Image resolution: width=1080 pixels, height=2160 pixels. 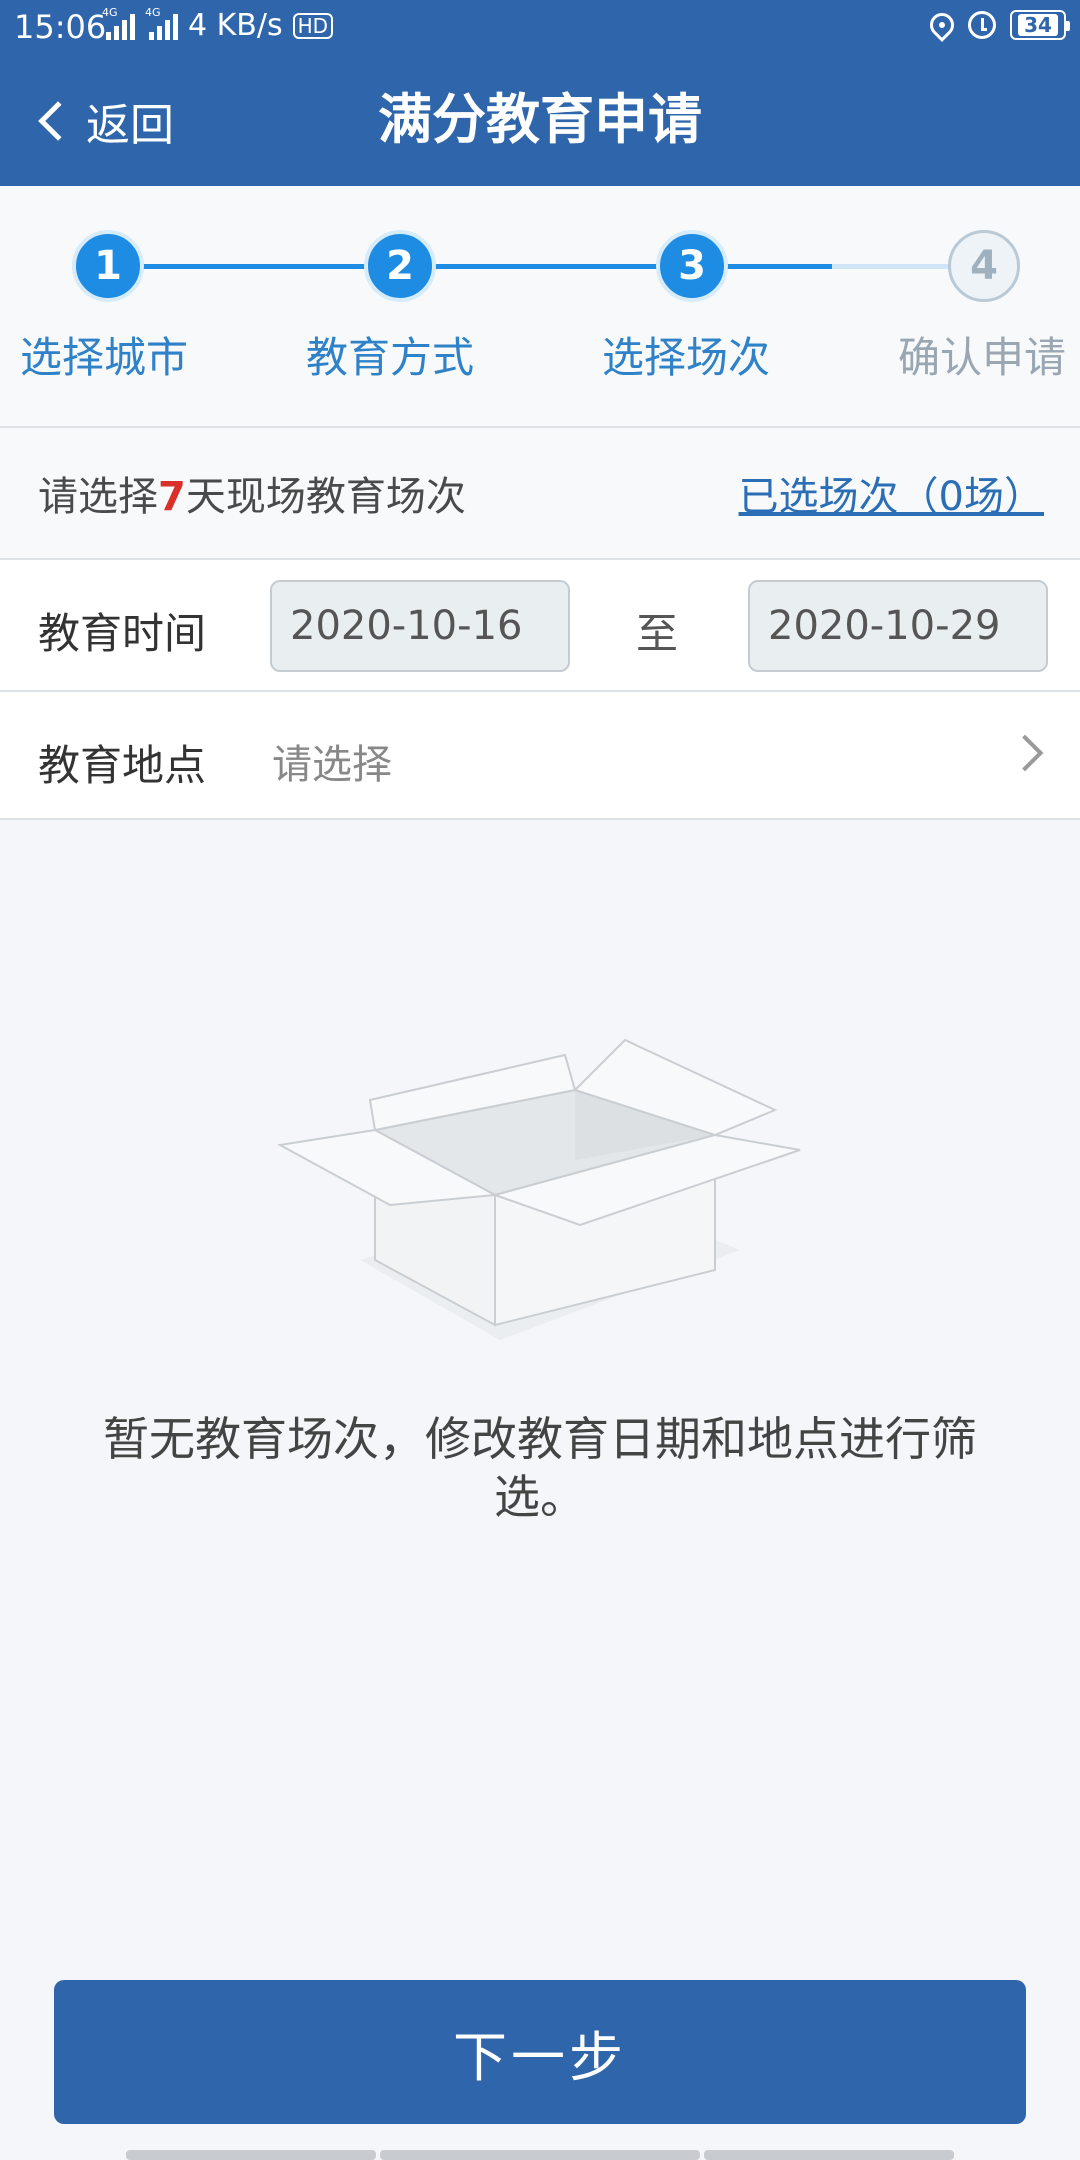 What do you see at coordinates (942, 25) in the screenshot?
I see `location-icon` at bounding box center [942, 25].